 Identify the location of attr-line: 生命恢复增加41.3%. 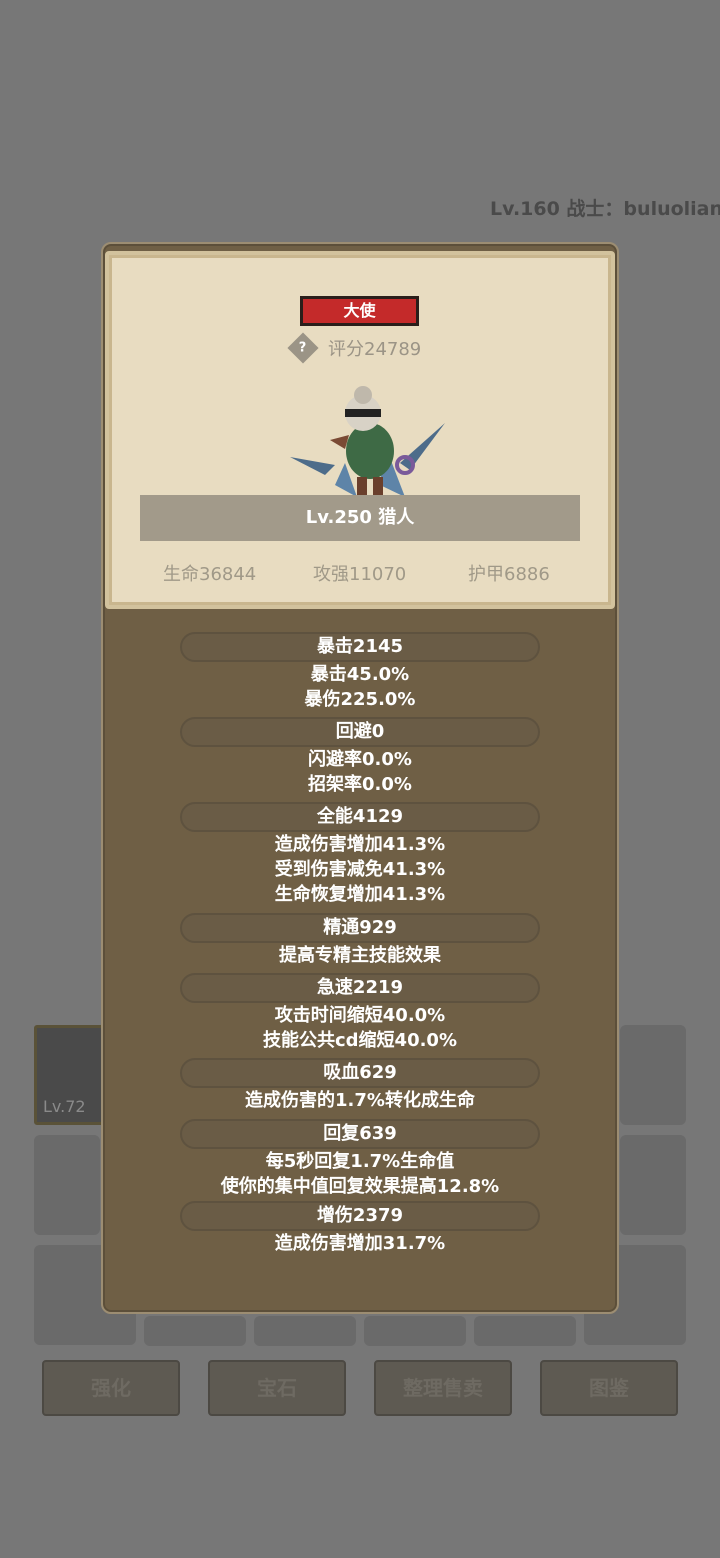
(360, 894).